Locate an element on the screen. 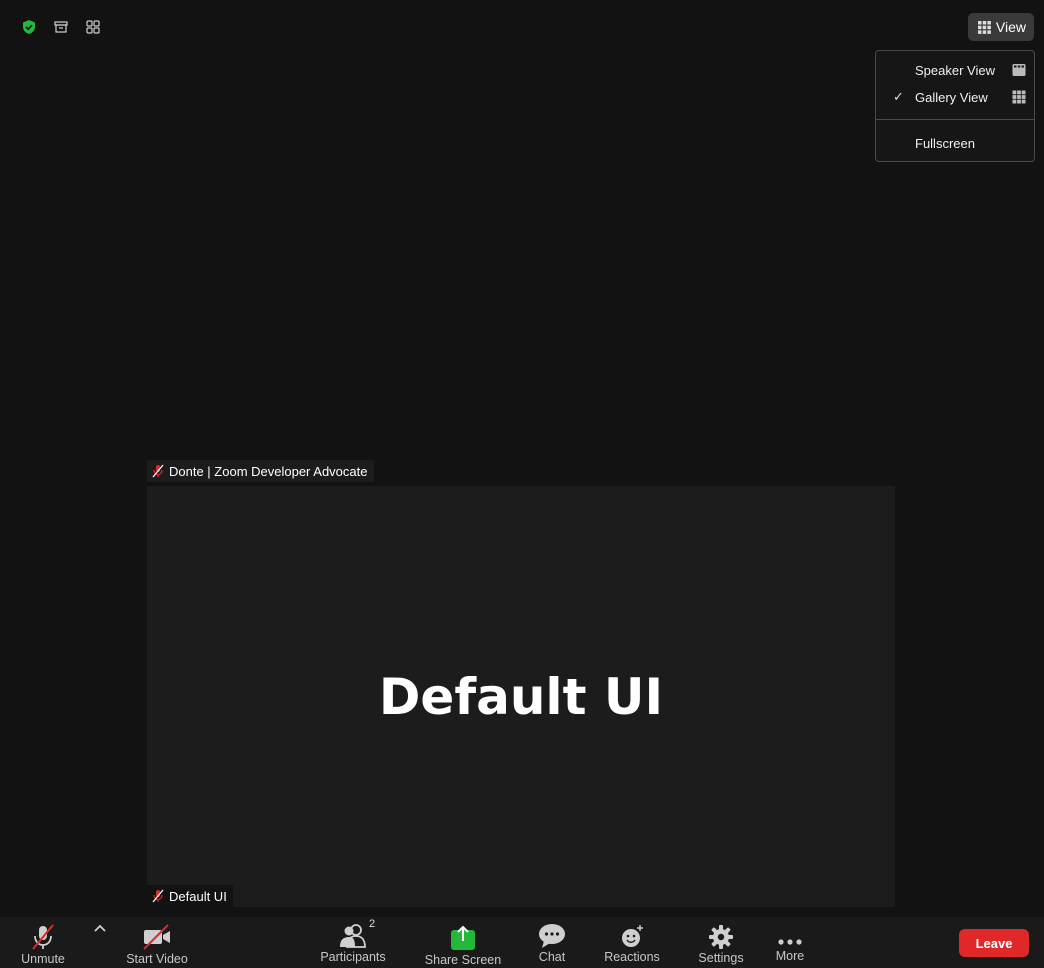  chevron-up-icon is located at coordinates (100, 928).